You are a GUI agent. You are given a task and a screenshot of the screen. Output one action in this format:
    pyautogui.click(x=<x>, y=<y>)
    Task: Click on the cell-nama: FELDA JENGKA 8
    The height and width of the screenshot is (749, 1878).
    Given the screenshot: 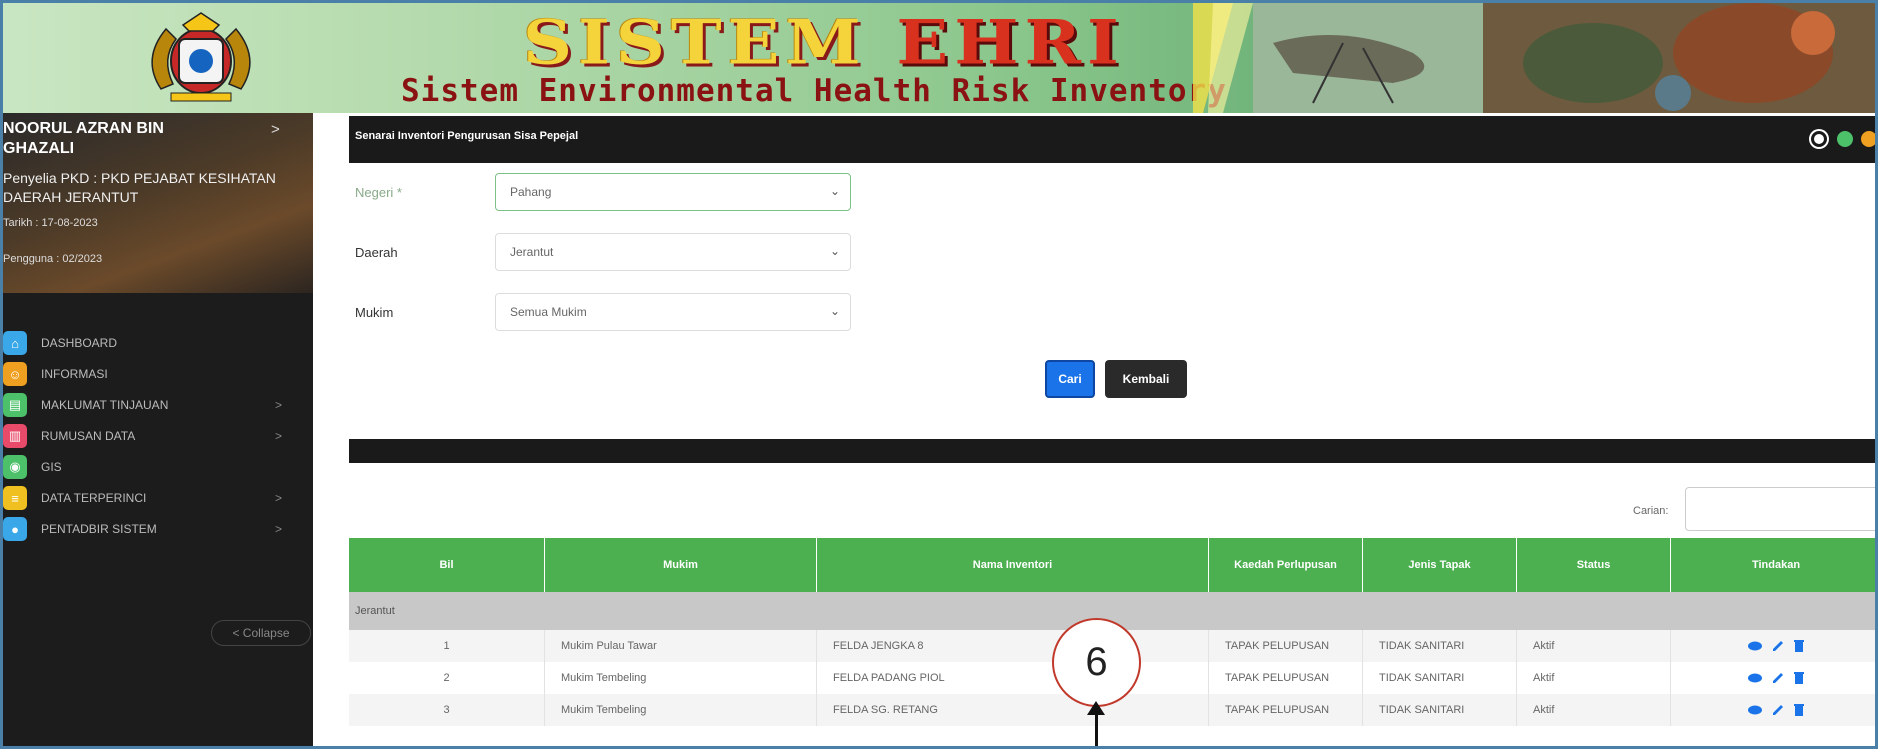 What is the action you would take?
    pyautogui.click(x=1013, y=646)
    